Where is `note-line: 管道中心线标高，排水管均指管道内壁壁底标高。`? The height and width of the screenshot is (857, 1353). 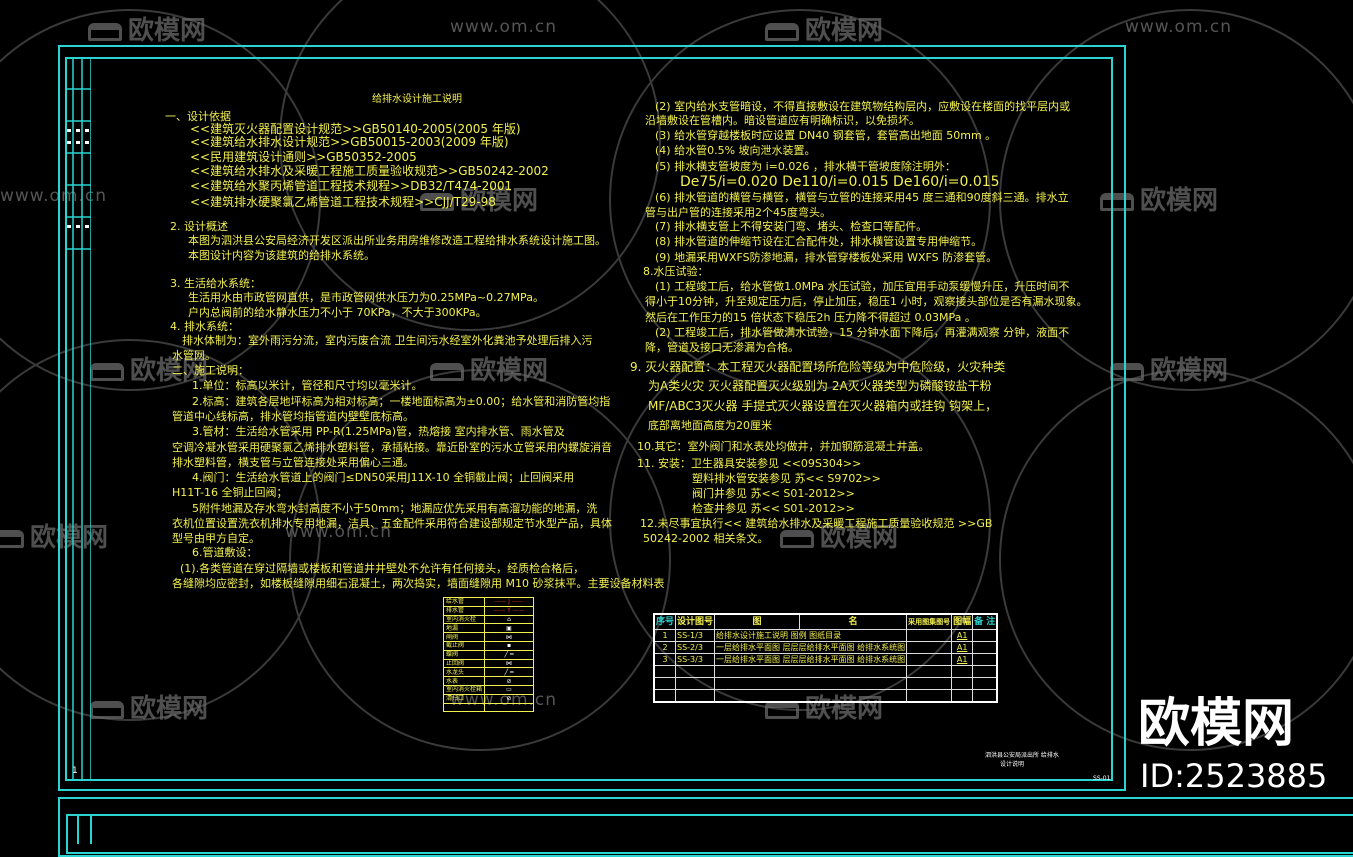
note-line: 管道中心线标高，排水管均指管道内壁壁底标高。 is located at coordinates (293, 416).